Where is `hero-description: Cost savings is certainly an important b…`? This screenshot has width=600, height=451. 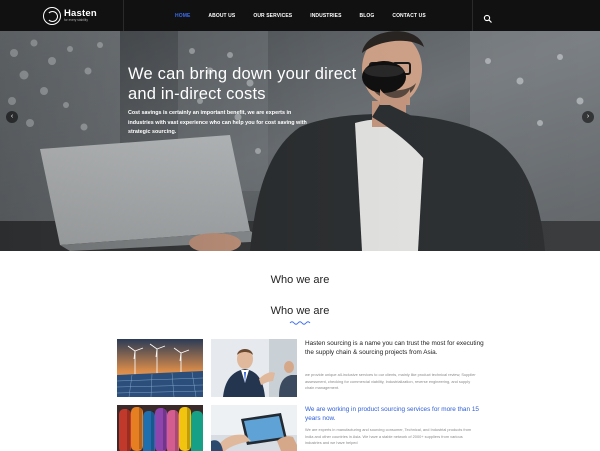
hero-description: Cost savings is certainly an important b… is located at coordinates (217, 122).